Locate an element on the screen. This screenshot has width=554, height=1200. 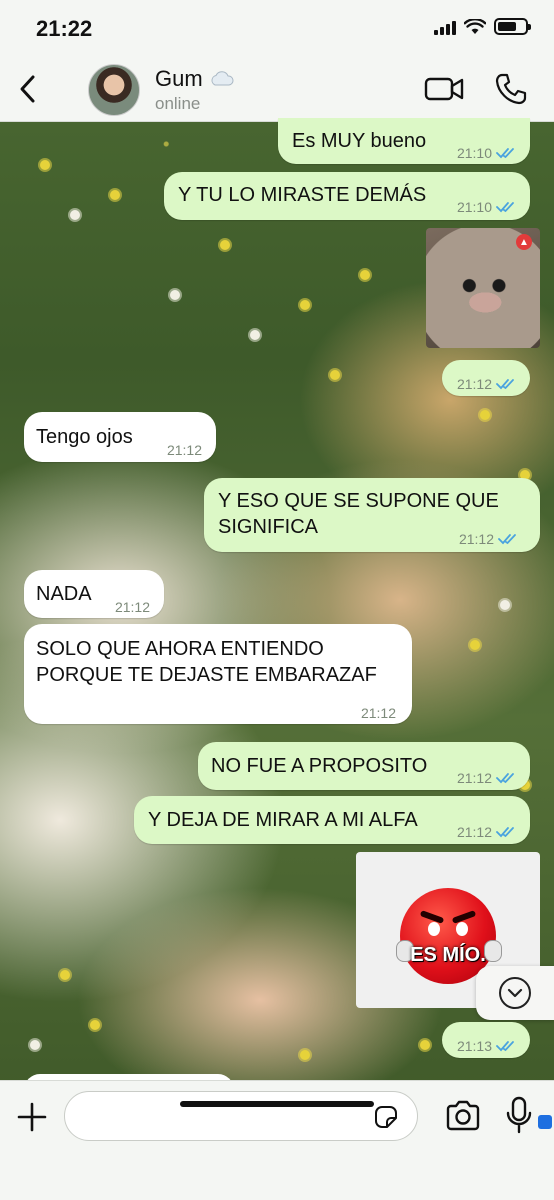
sticker-caption: ES MÍO. is located at coordinates (448, 955).